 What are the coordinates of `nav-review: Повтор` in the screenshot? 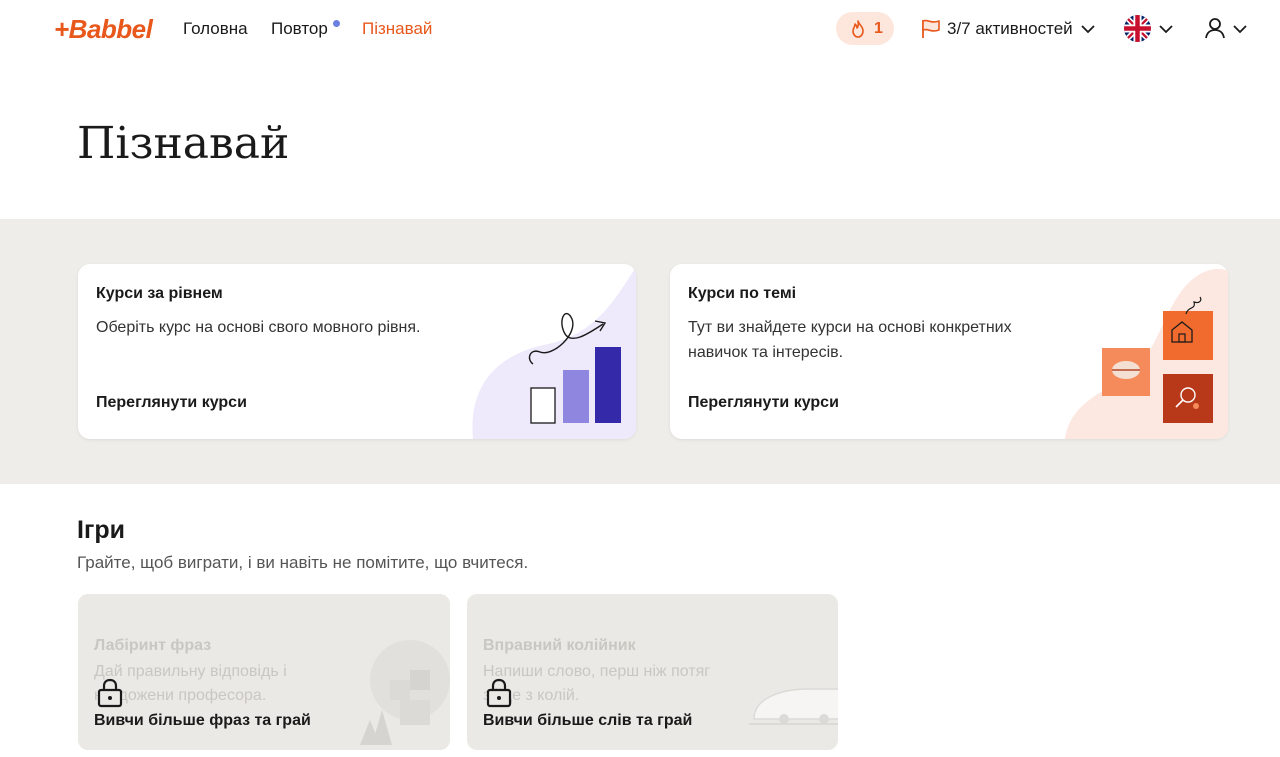 It's located at (299, 29).